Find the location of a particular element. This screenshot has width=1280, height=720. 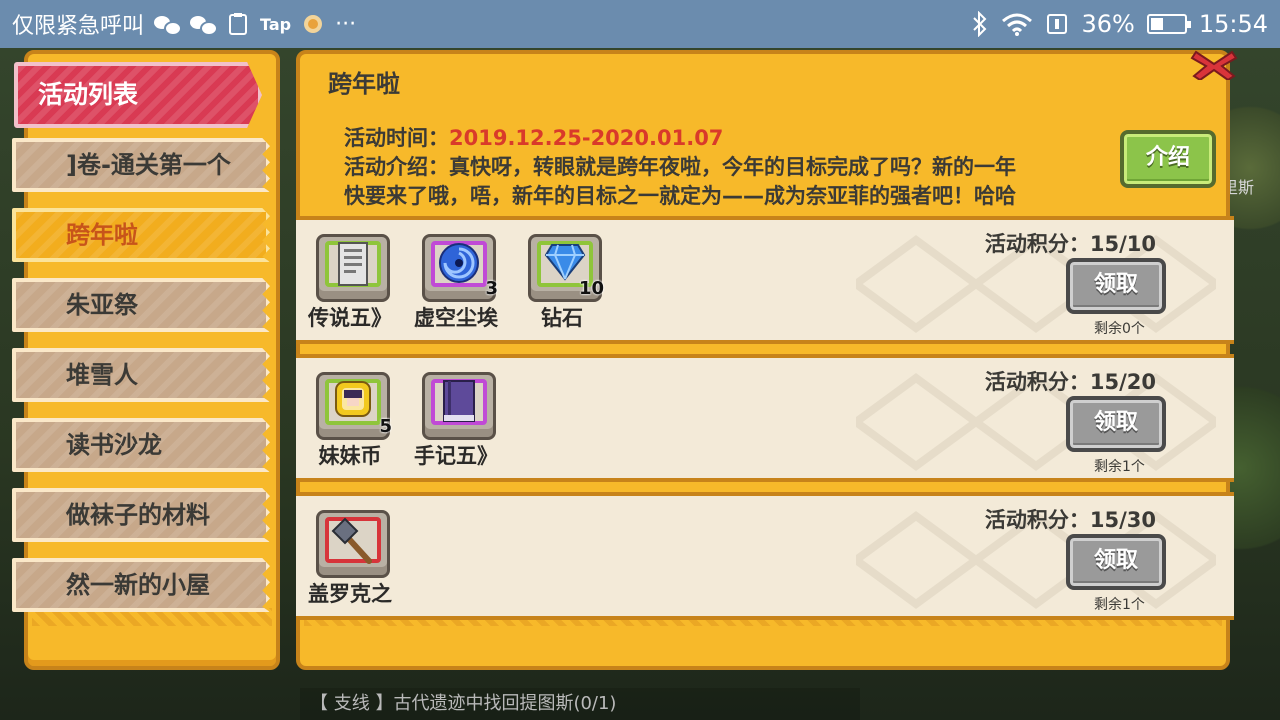

event-intro-continued: 快要来了哦，唔，新年的目标之一就定为——成为奈亚菲的强者吧！哈哈 is located at coordinates (680, 196).